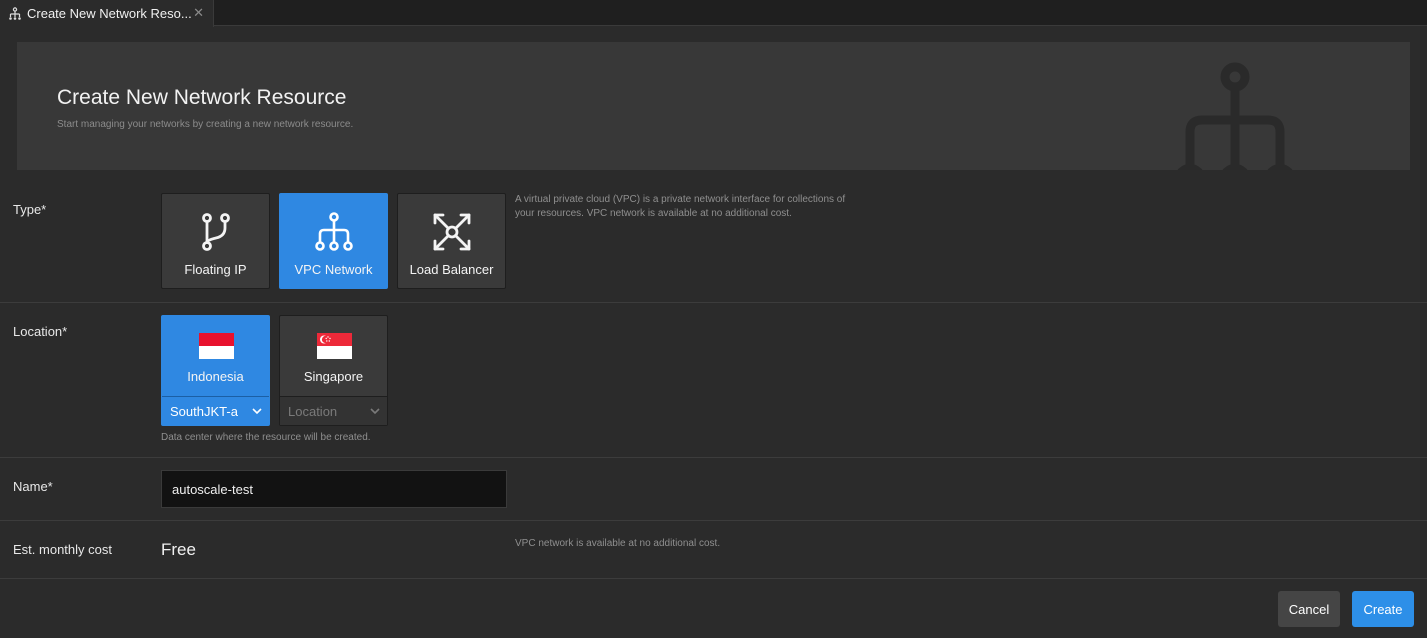  I want to click on network-tree-icon, so click(333, 231).